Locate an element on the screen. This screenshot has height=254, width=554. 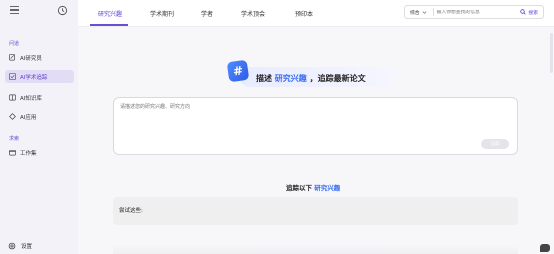
tab-conferences: 学术顶会 is located at coordinates (253, 13).